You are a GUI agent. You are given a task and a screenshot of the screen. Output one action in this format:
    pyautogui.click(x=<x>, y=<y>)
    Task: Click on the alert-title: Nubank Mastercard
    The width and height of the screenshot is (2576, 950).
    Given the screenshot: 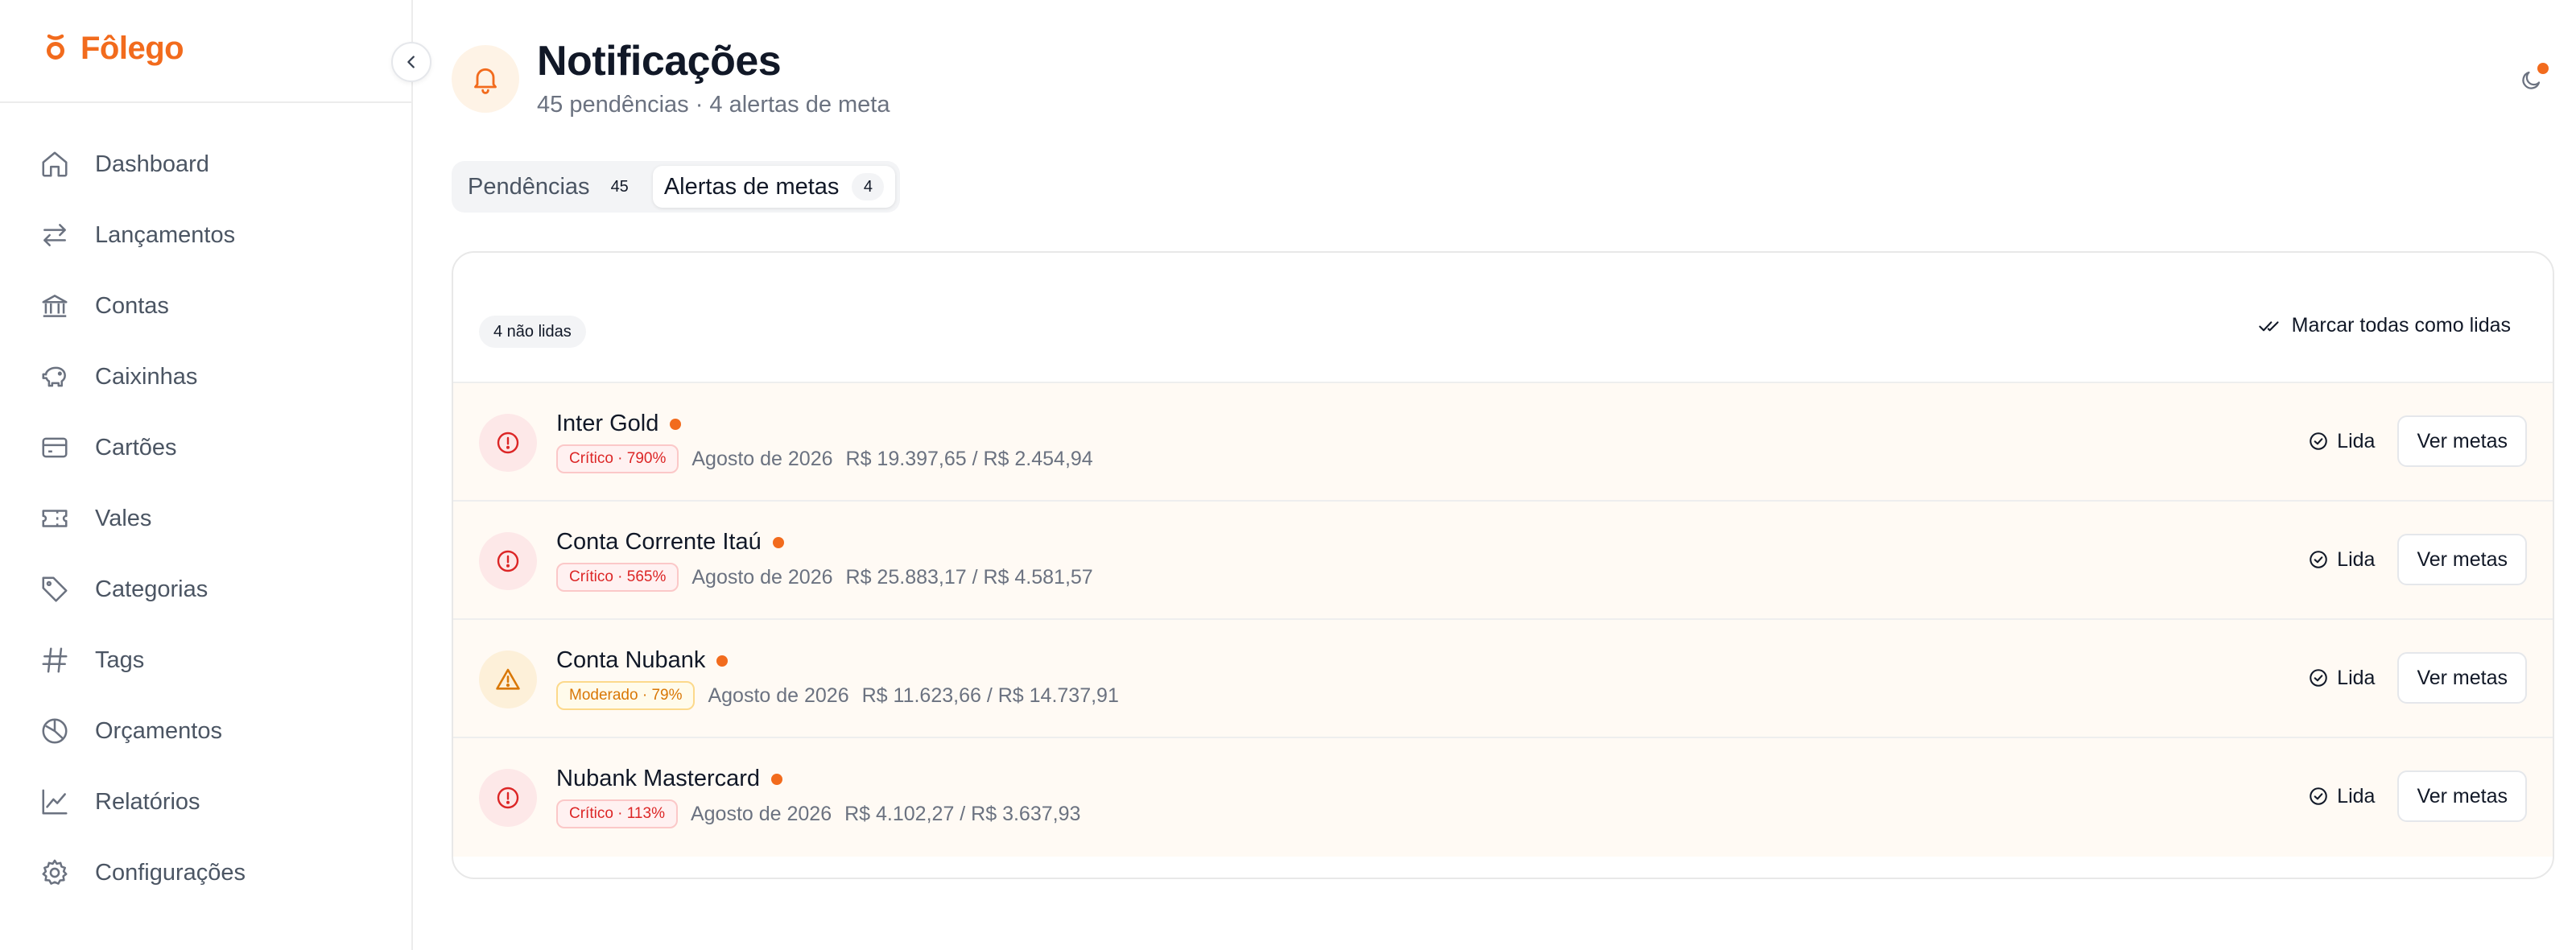 What is the action you would take?
    pyautogui.click(x=669, y=779)
    